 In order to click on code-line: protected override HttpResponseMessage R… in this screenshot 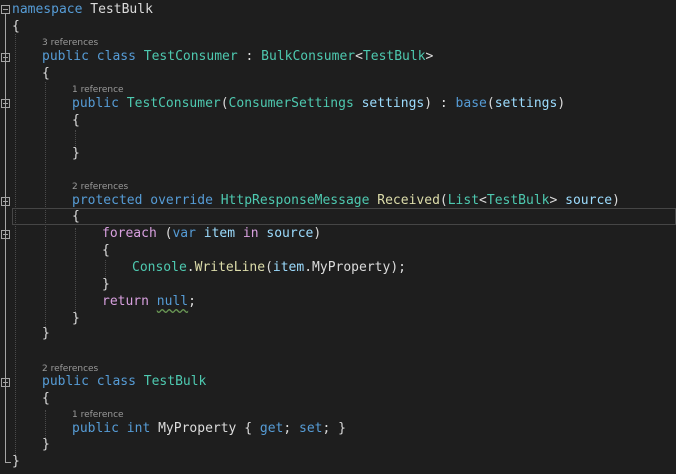, I will do `click(346, 200)`.